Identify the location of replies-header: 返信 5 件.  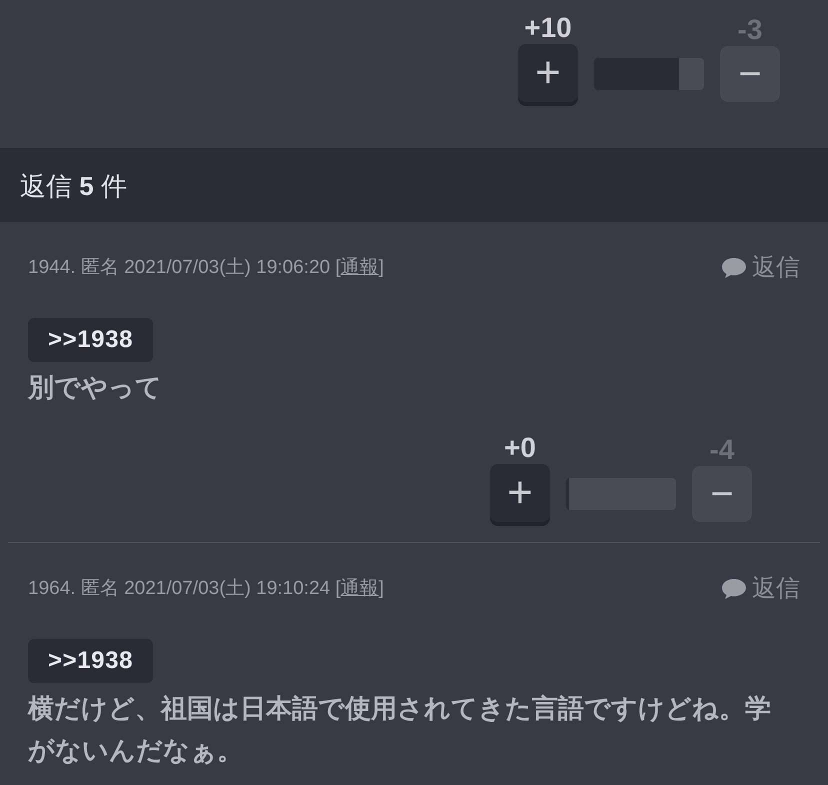
(414, 186).